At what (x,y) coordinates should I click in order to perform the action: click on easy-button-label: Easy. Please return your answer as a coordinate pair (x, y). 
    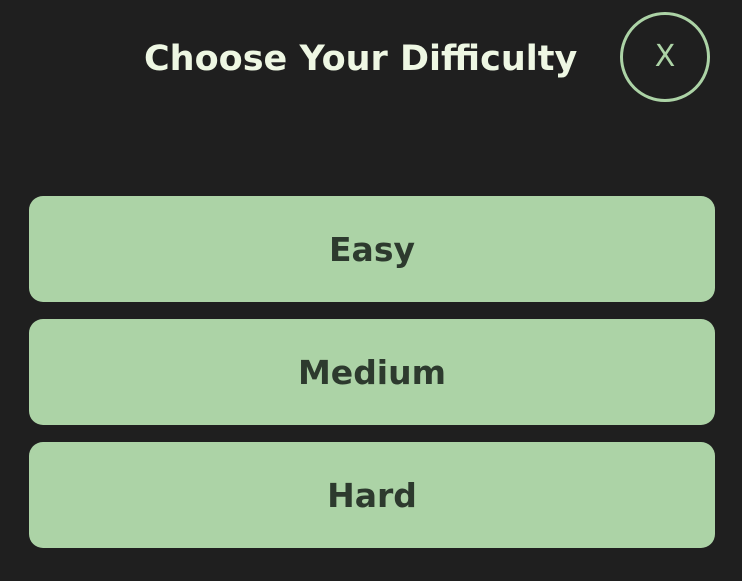
    Looking at the image, I should click on (372, 249).